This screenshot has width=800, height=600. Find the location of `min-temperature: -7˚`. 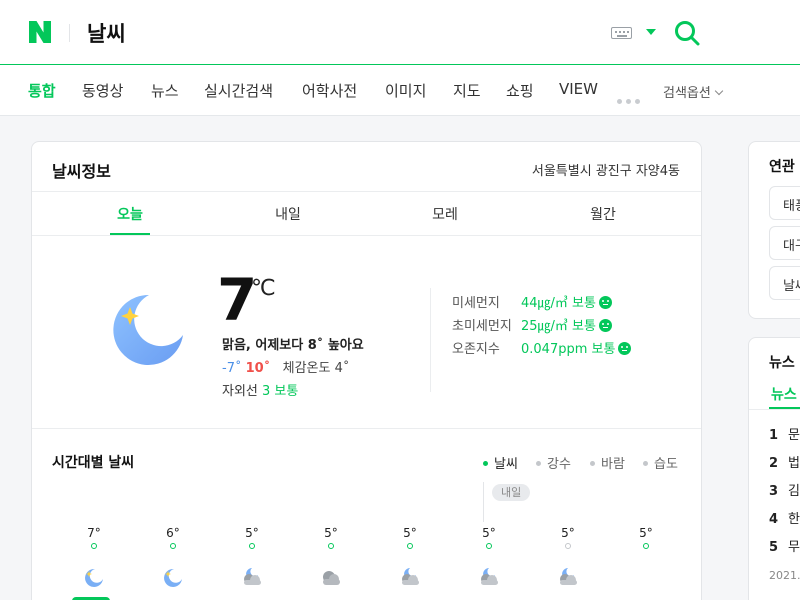

min-temperature: -7˚ is located at coordinates (232, 368).